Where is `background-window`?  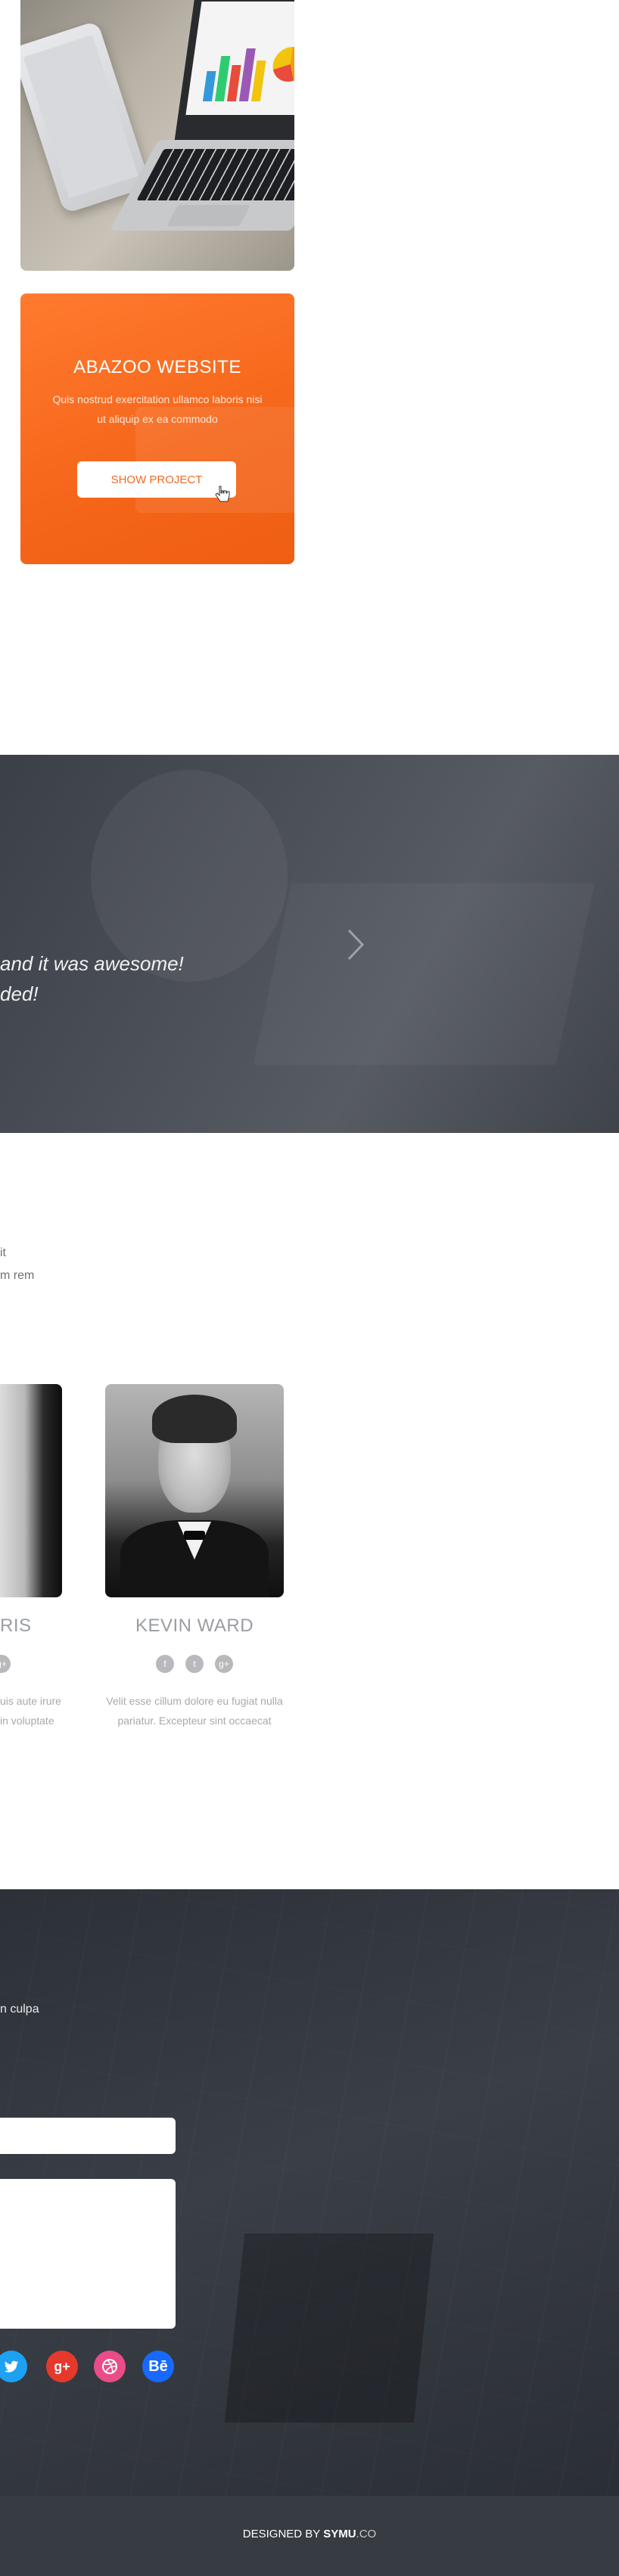
background-window is located at coordinates (329, 2327).